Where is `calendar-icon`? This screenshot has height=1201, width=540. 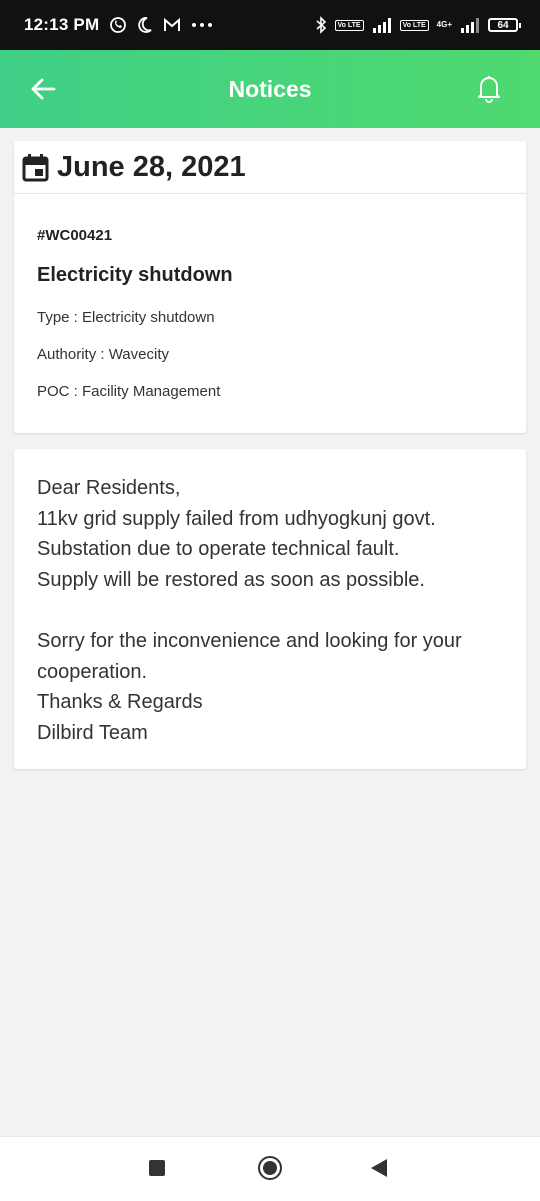
calendar-icon is located at coordinates (35, 167).